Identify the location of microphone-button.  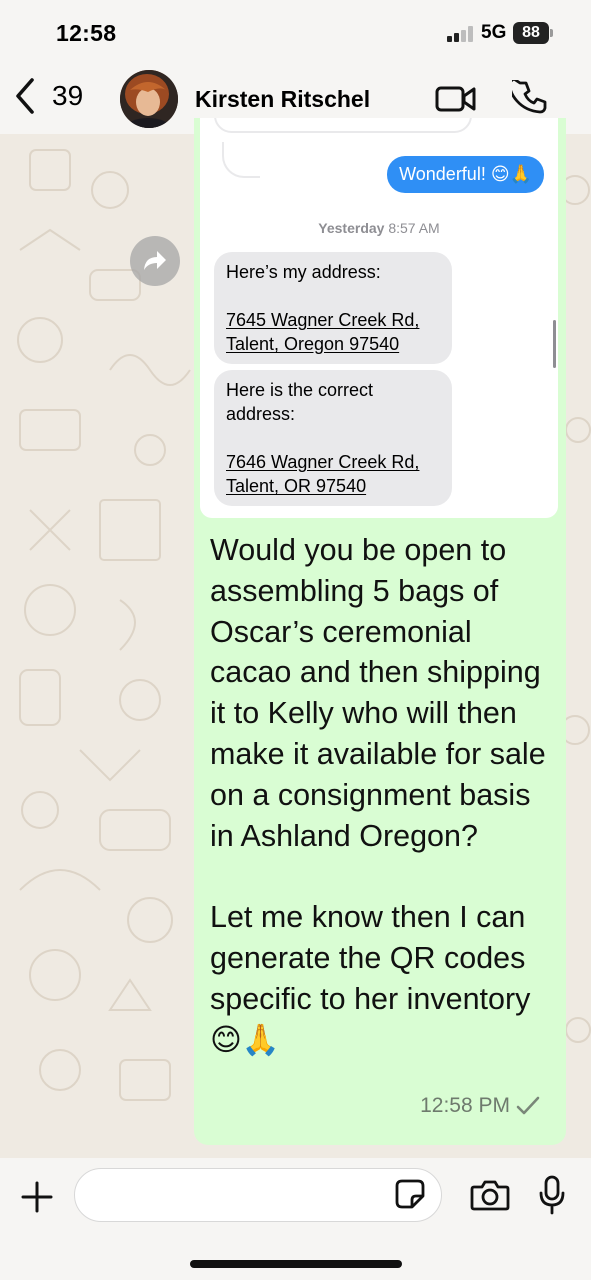
(552, 1197).